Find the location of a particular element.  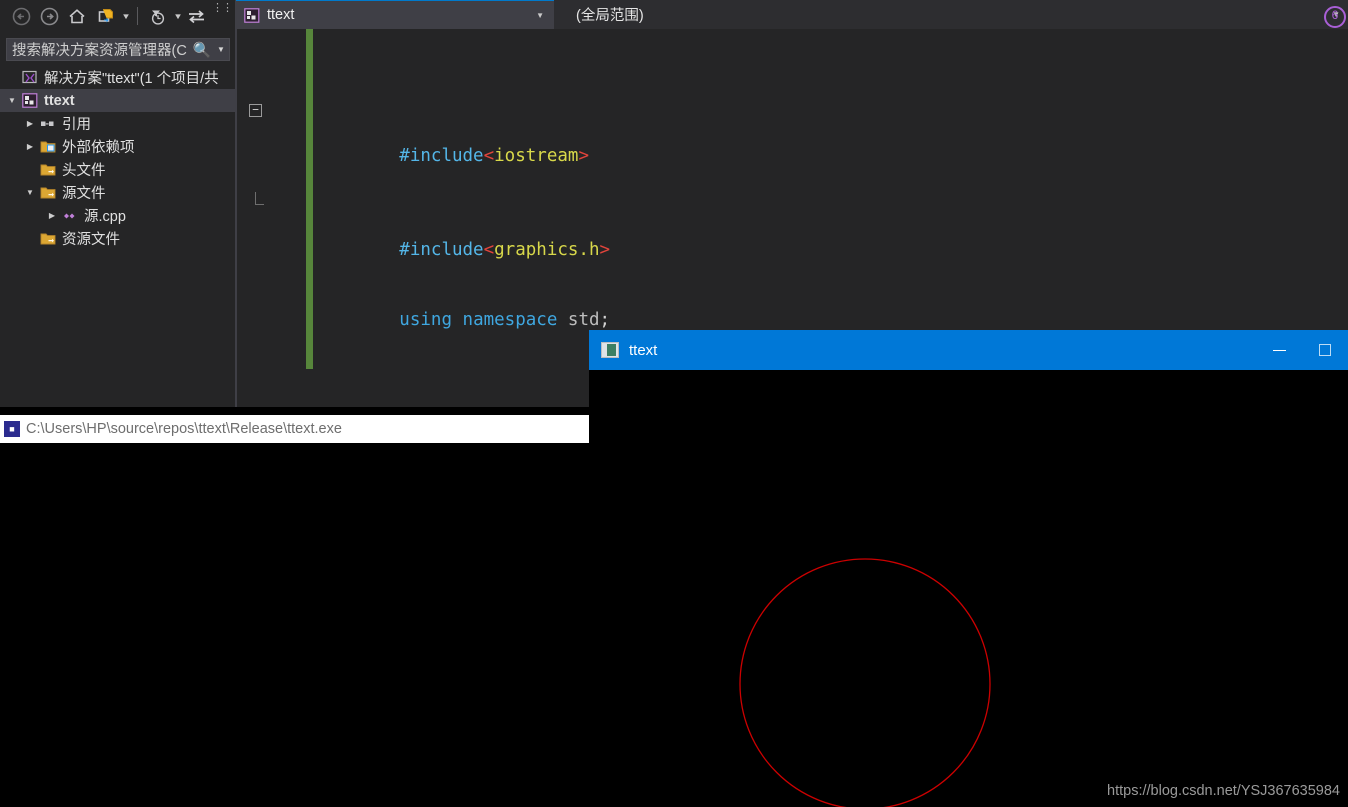

tree-item-label: 源文件 is located at coordinates (84, 194).